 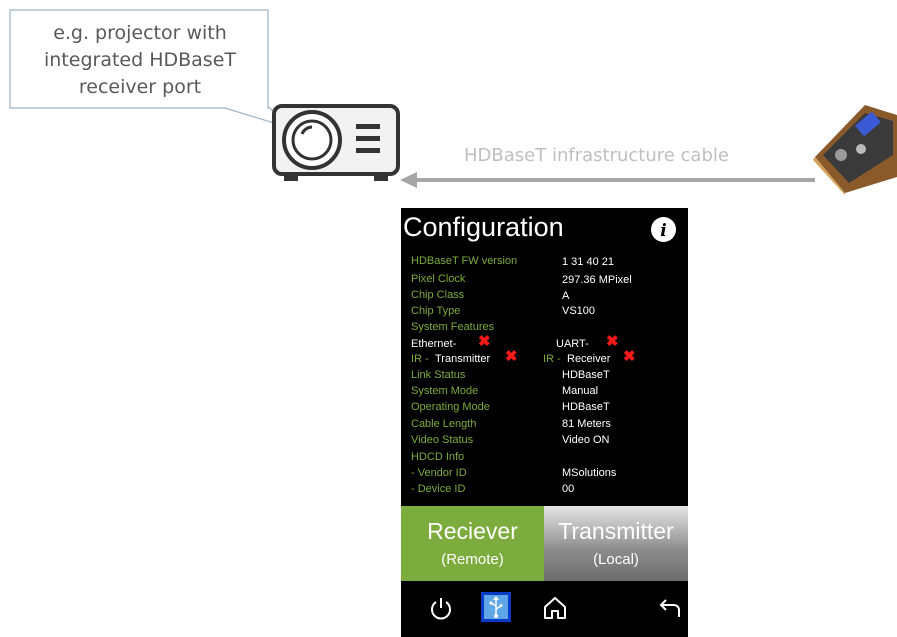 I want to click on ir-rx-x-icon: ✖, so click(x=629, y=356).